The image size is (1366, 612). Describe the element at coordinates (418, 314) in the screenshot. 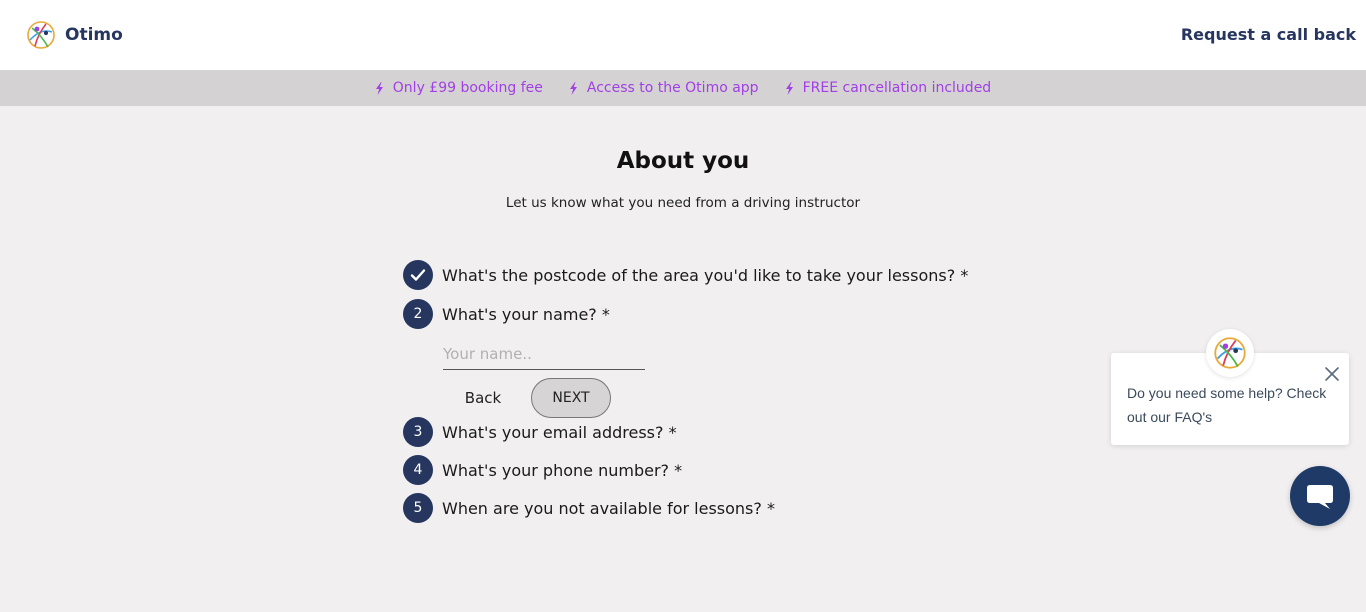

I see `step-number-badge: 2` at that location.